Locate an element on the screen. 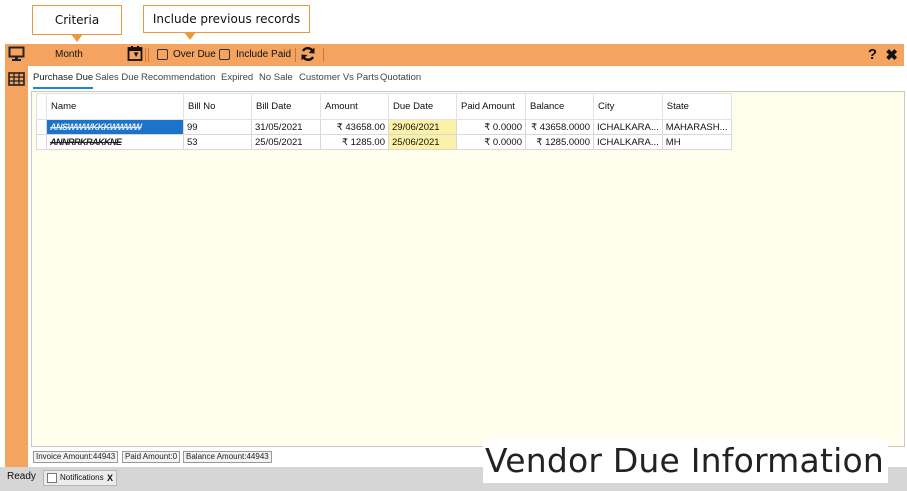 This screenshot has height=491, width=907. help-icon: ? is located at coordinates (872, 54).